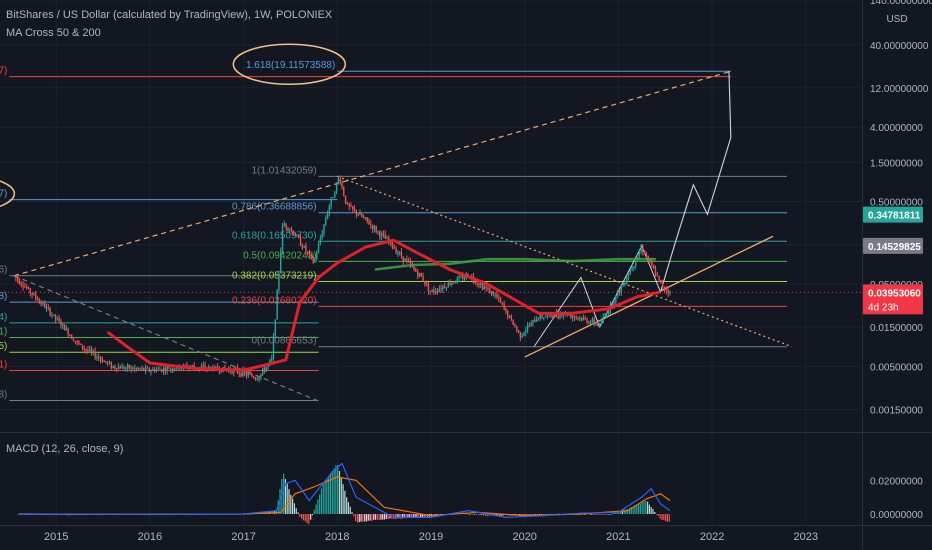 Image resolution: width=932 pixels, height=550 pixels. What do you see at coordinates (3, 270) in the screenshot?
I see `fib-level-label: 1(0.06303456)` at bounding box center [3, 270].